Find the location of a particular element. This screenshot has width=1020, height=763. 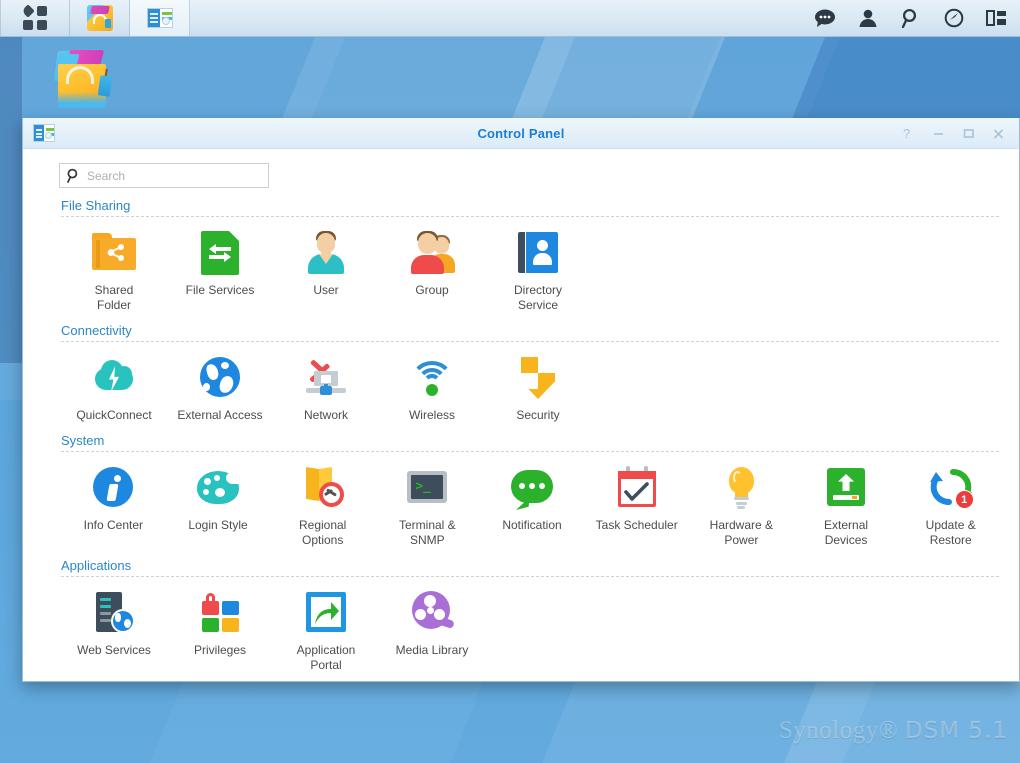

close-button is located at coordinates (998, 133).